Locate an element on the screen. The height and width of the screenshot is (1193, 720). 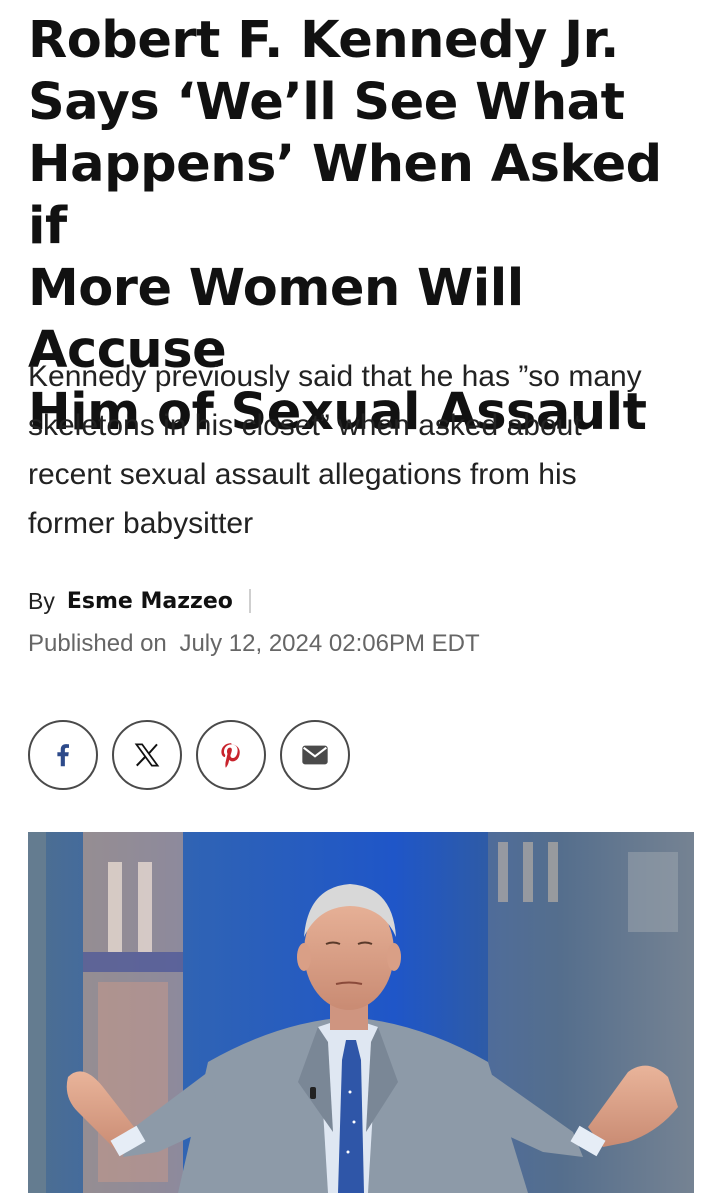
email-share-button is located at coordinates (315, 755).